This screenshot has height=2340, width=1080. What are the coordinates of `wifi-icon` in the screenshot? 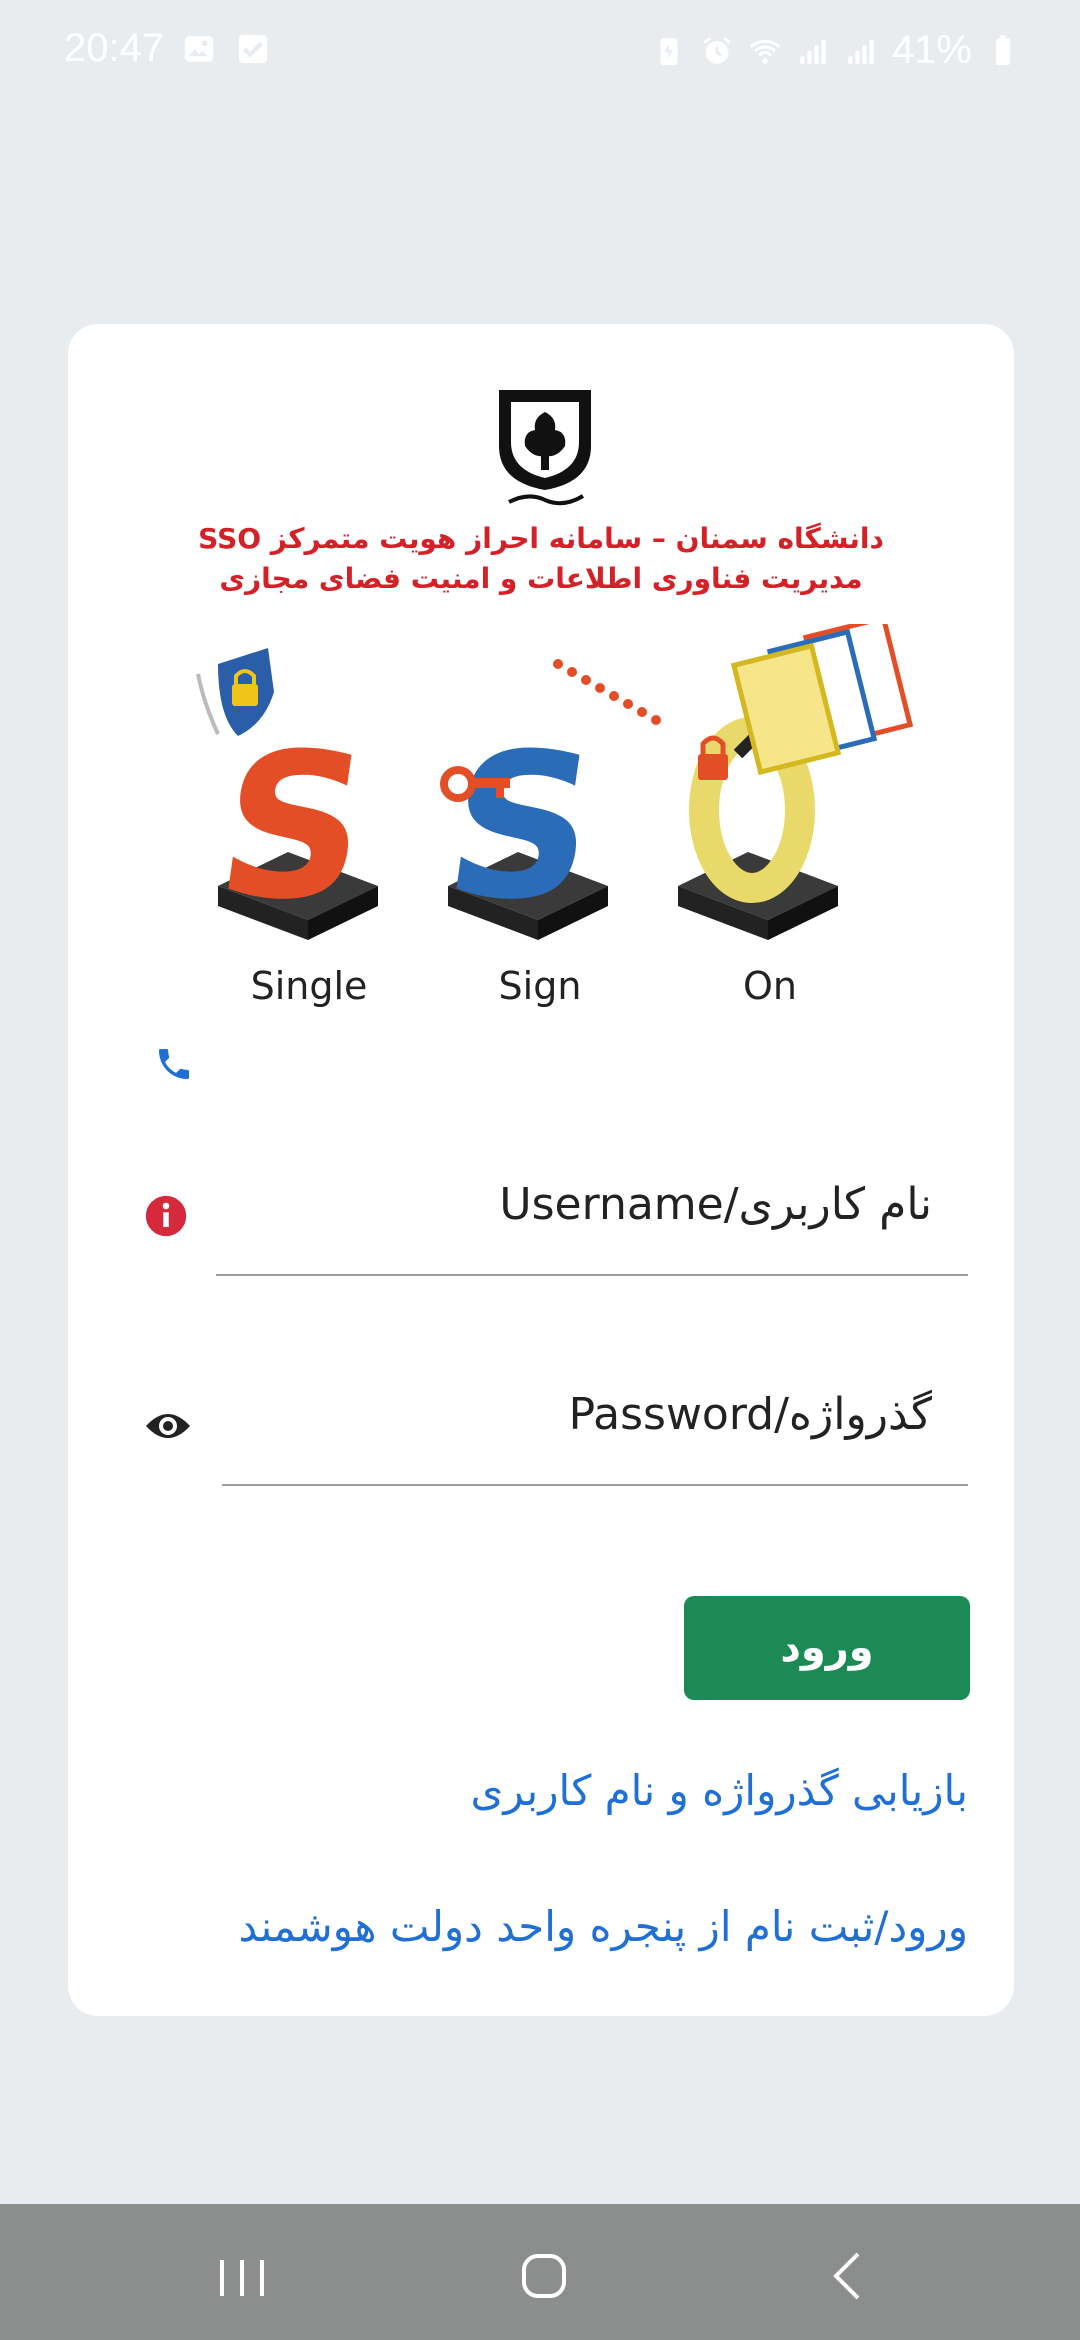 It's located at (765, 51).